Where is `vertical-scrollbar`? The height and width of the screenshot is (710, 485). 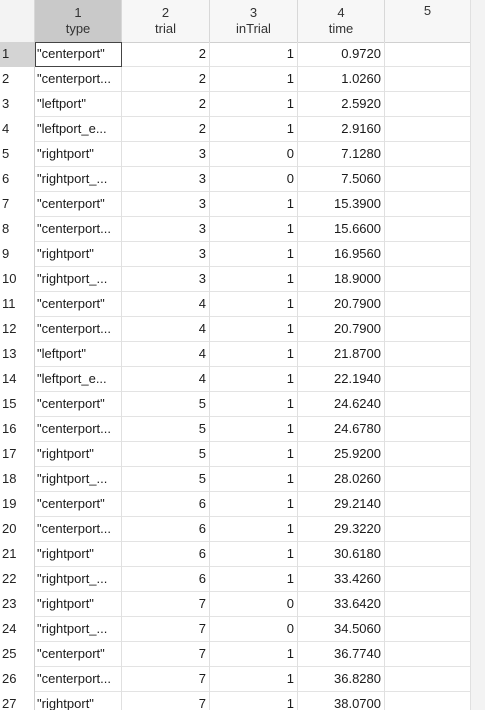
vertical-scrollbar is located at coordinates (477, 355).